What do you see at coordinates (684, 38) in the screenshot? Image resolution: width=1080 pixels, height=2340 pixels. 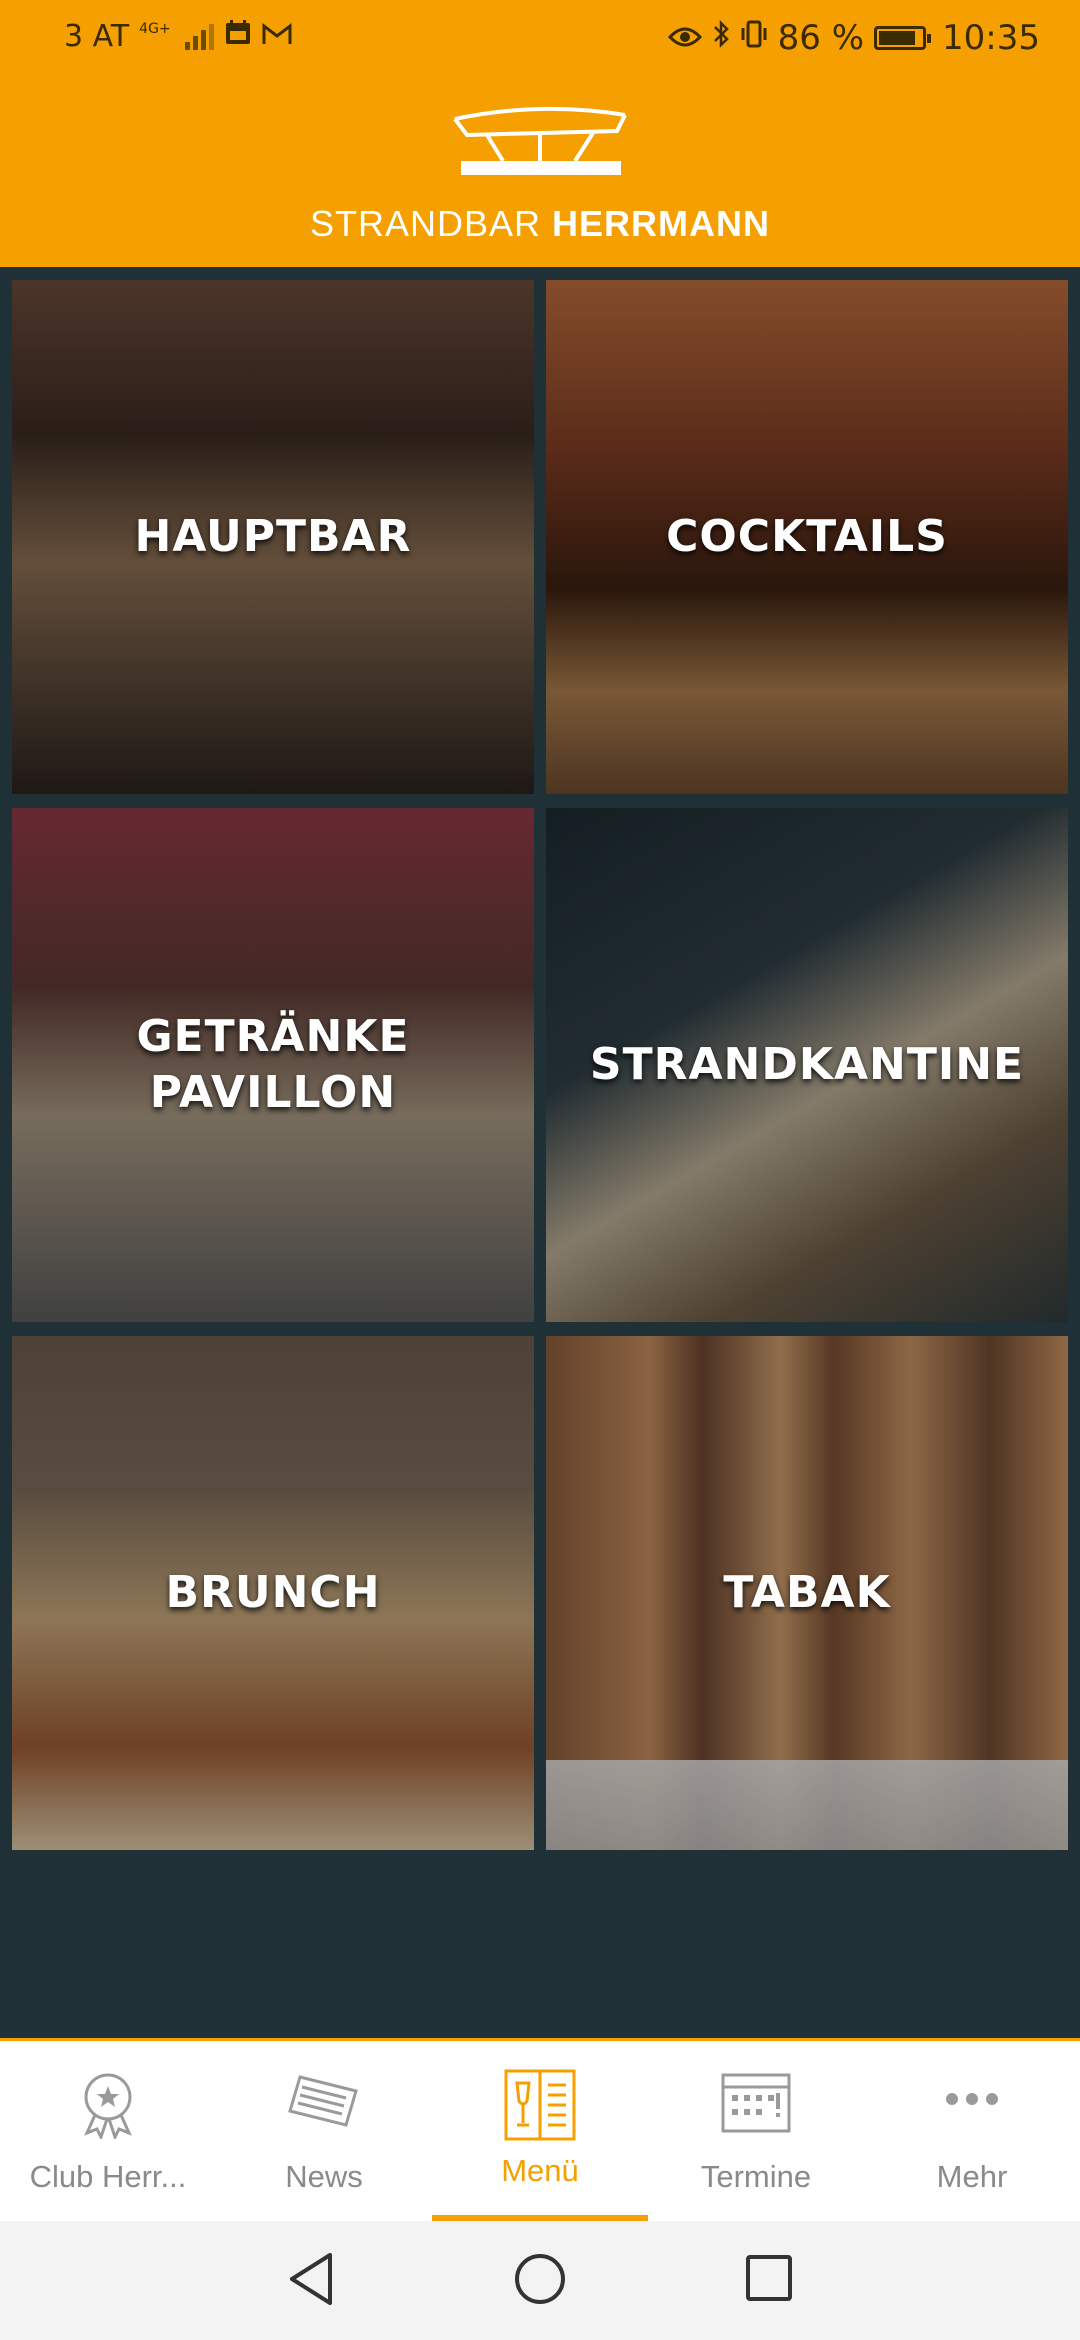 I see `eye-icon` at bounding box center [684, 38].